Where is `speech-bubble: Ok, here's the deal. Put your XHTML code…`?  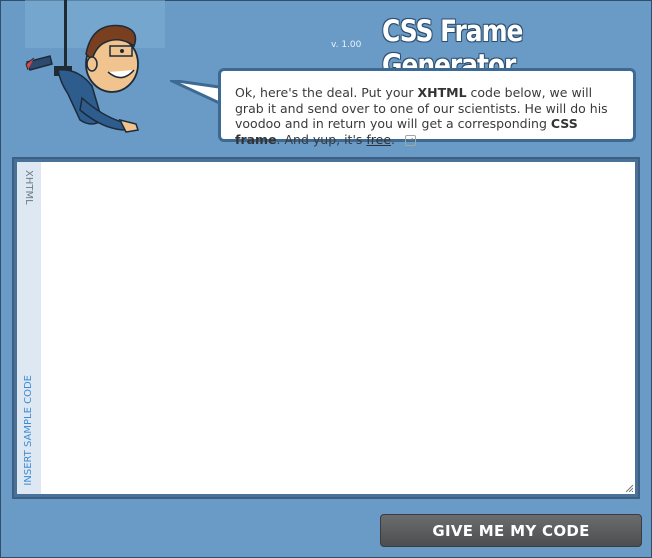 speech-bubble: Ok, here's the deal. Put your XHTML code… is located at coordinates (427, 107).